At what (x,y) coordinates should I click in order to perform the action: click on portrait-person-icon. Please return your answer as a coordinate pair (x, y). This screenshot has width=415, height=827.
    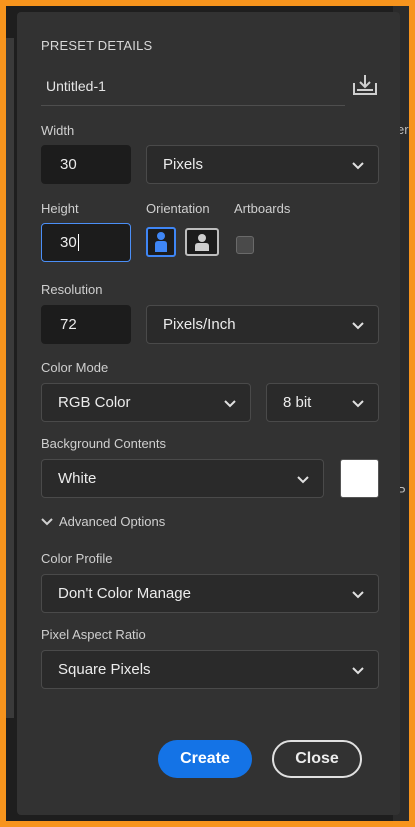
    Looking at the image, I should click on (161, 242).